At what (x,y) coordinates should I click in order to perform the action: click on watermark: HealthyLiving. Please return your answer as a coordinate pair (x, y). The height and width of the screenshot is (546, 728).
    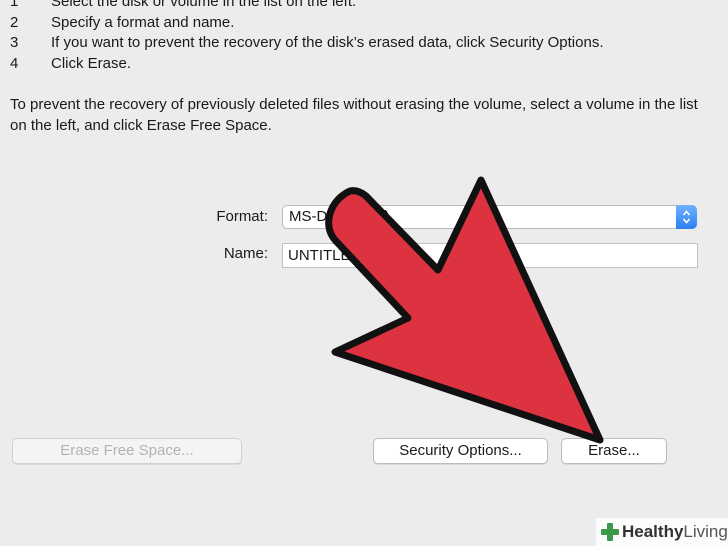
    Looking at the image, I should click on (662, 532).